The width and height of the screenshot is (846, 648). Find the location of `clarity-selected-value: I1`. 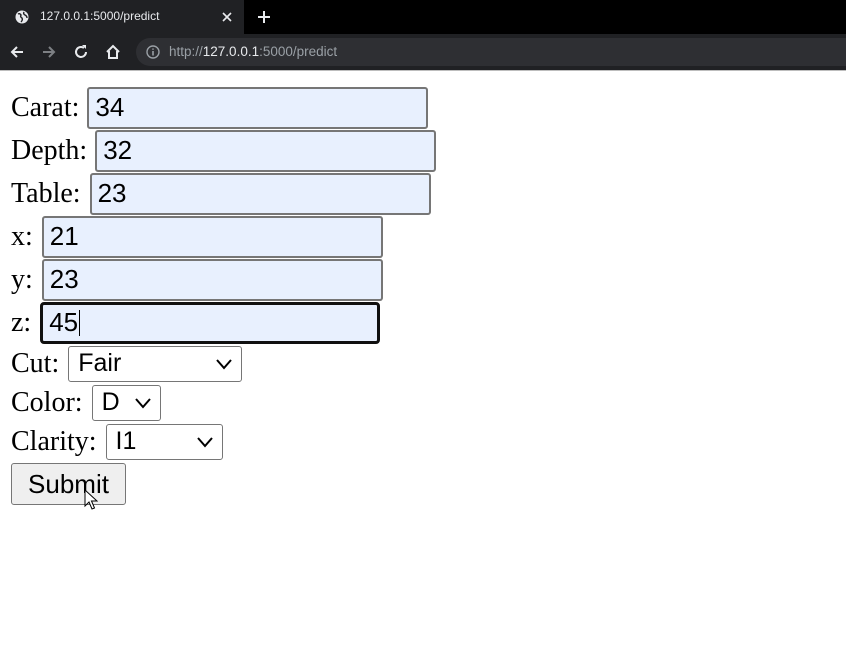

clarity-selected-value: I1 is located at coordinates (126, 441).